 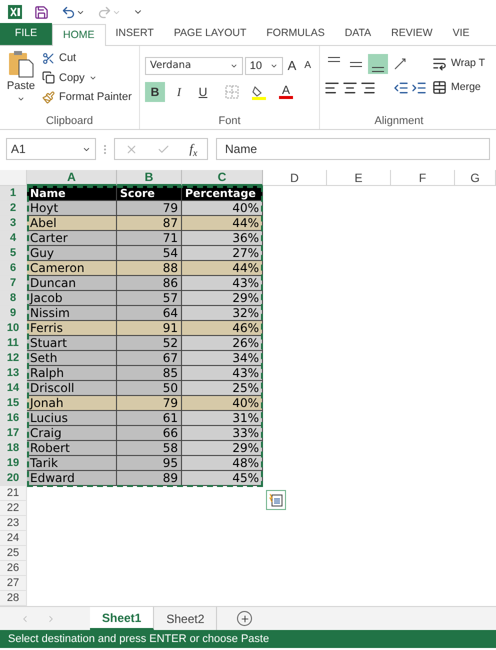 What do you see at coordinates (72, 193) in the screenshot?
I see `table-cell: Name` at bounding box center [72, 193].